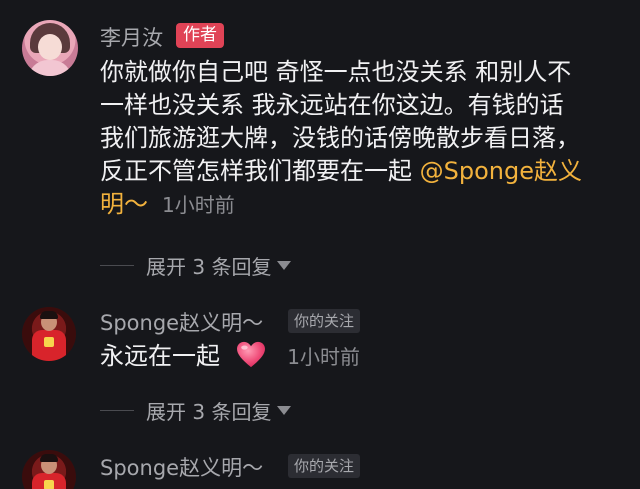 This screenshot has width=640, height=489. Describe the element at coordinates (181, 467) in the screenshot. I see `third-username: Sponge赵义明～` at that location.